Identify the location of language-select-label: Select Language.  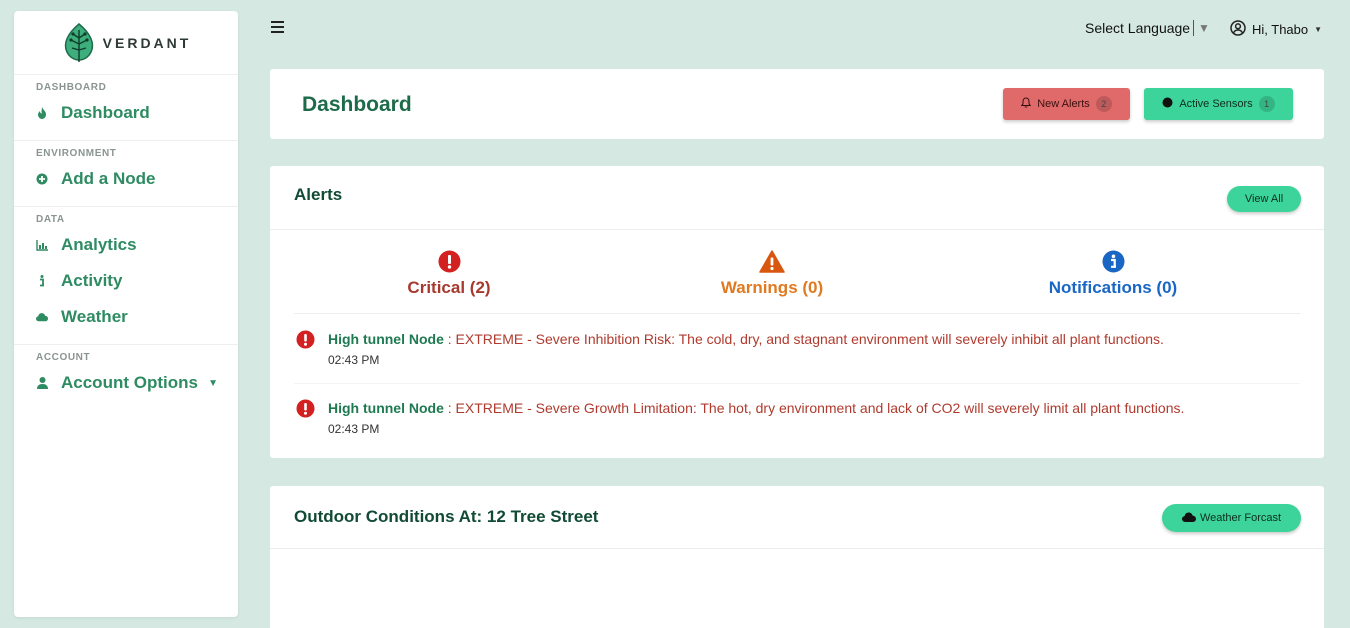
(1139, 28).